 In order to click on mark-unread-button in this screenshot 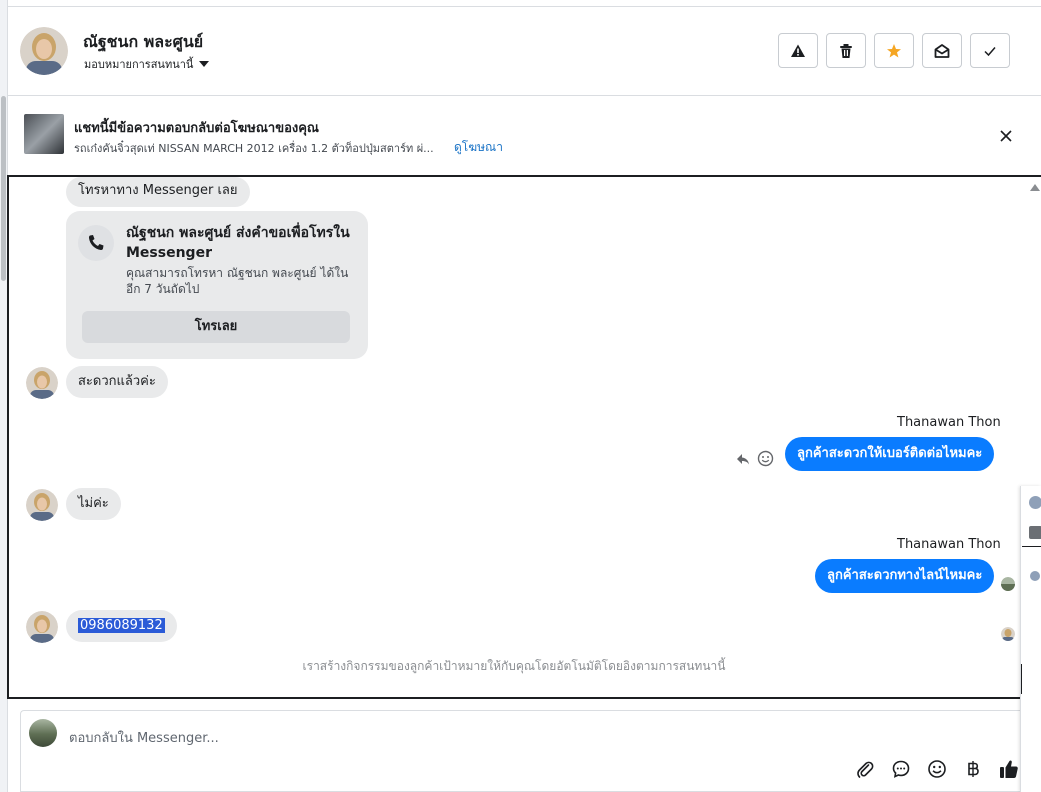, I will do `click(942, 50)`.